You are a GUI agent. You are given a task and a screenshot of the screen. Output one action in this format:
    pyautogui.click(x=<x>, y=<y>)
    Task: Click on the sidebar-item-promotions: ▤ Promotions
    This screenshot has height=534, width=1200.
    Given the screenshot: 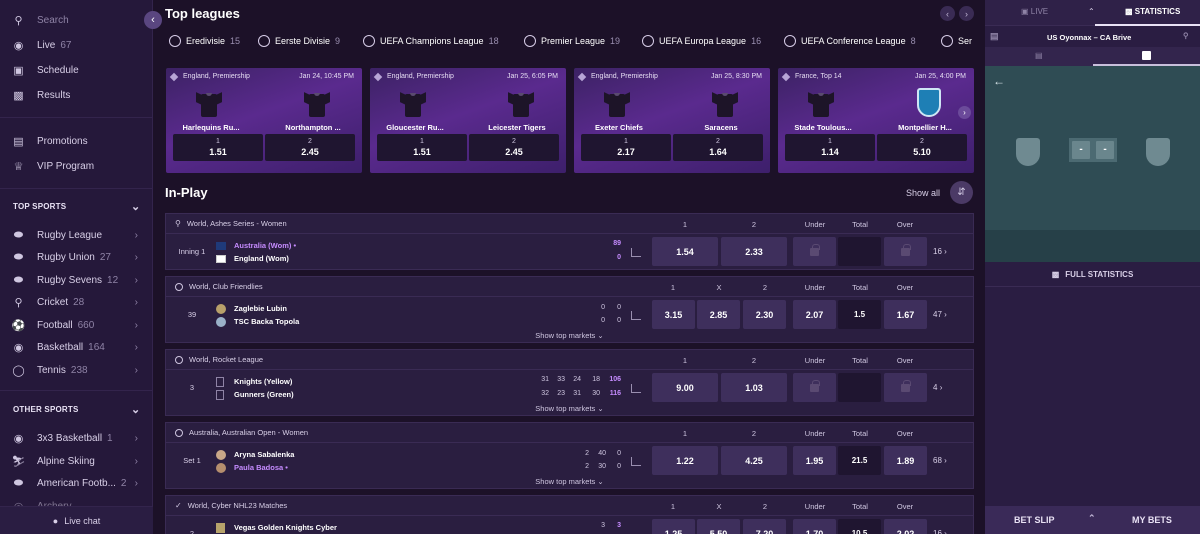 What is the action you would take?
    pyautogui.click(x=77, y=141)
    